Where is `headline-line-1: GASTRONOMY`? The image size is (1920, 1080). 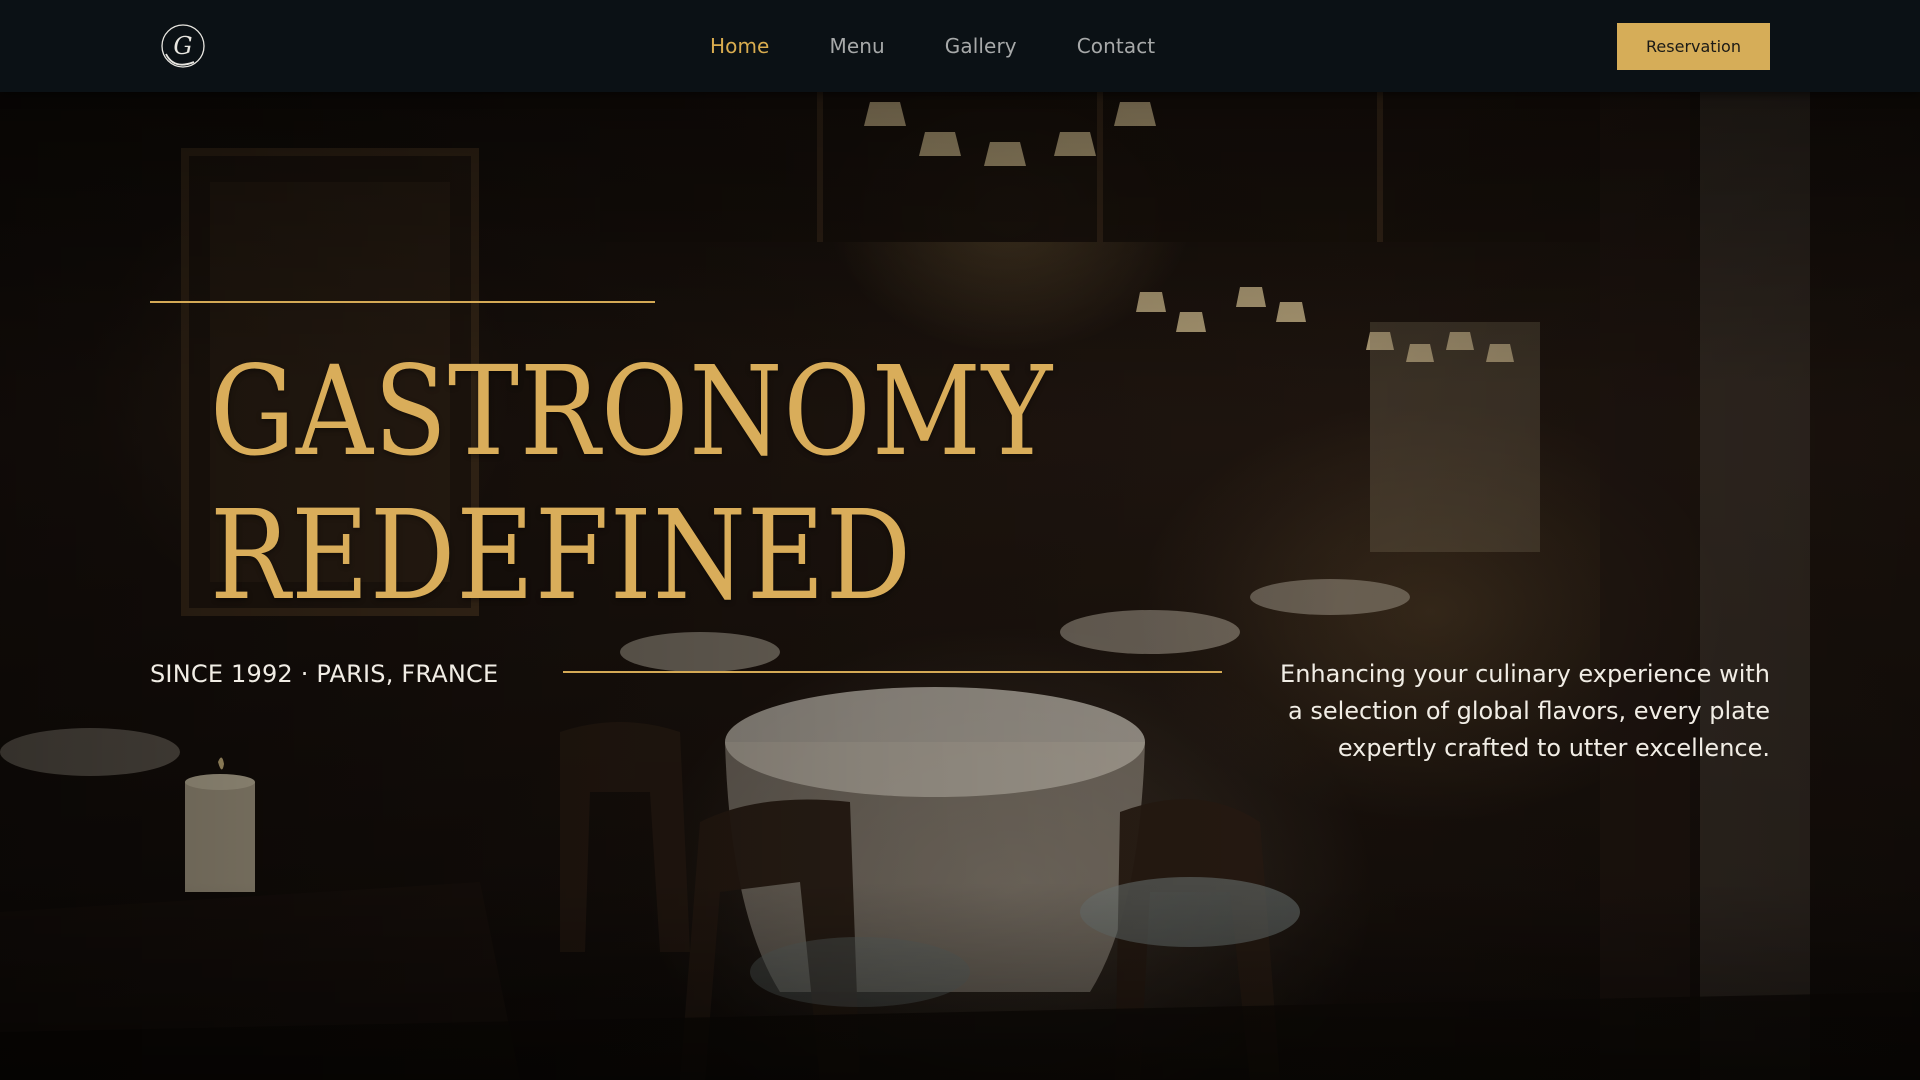
headline-line-1: GASTRONOMY is located at coordinates (632, 412).